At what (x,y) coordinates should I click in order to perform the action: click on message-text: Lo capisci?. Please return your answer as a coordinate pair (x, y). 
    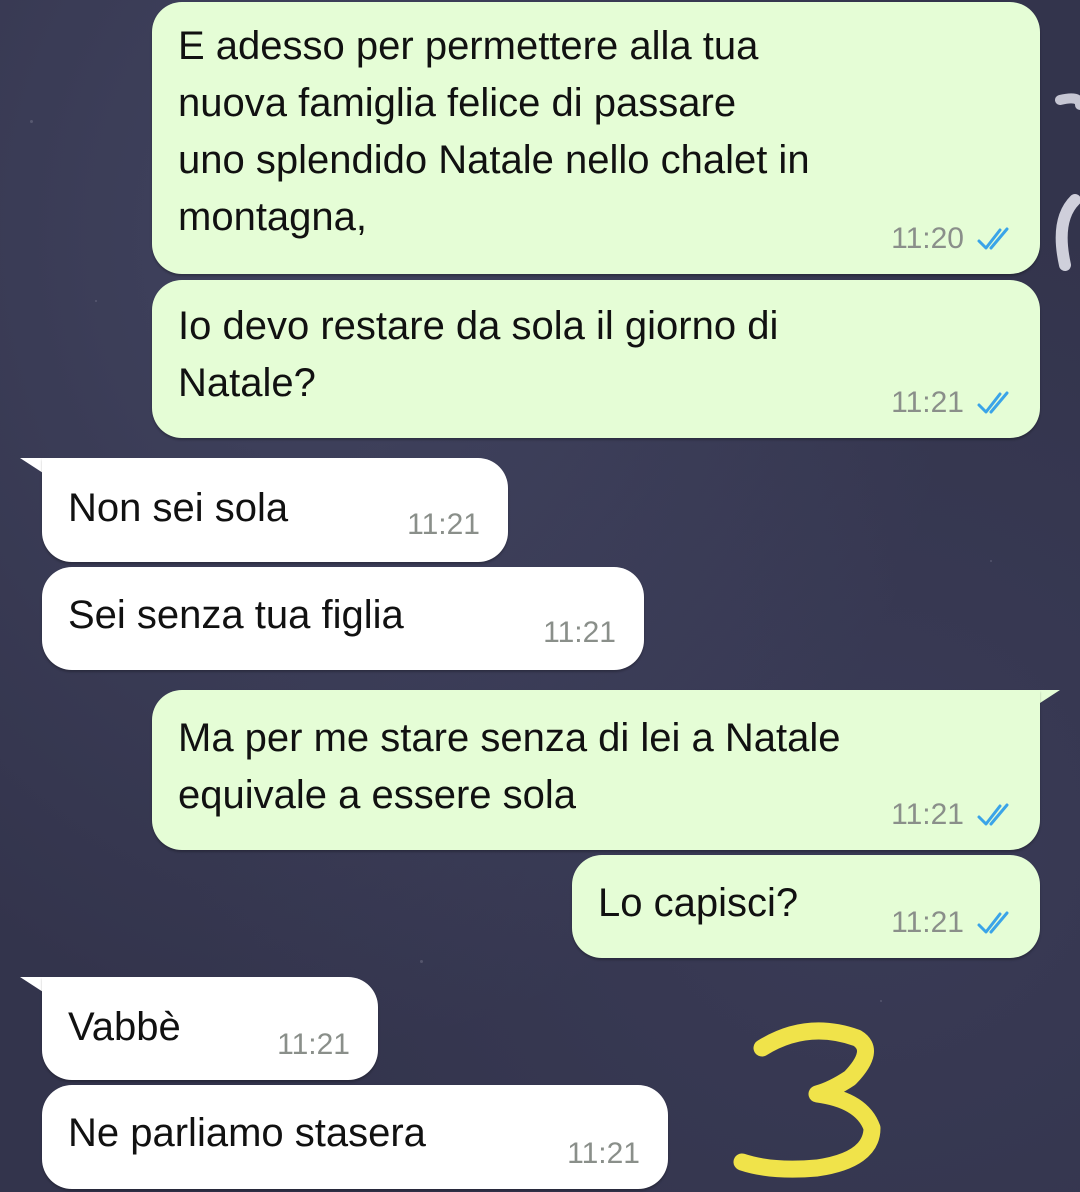
    Looking at the image, I should click on (698, 903).